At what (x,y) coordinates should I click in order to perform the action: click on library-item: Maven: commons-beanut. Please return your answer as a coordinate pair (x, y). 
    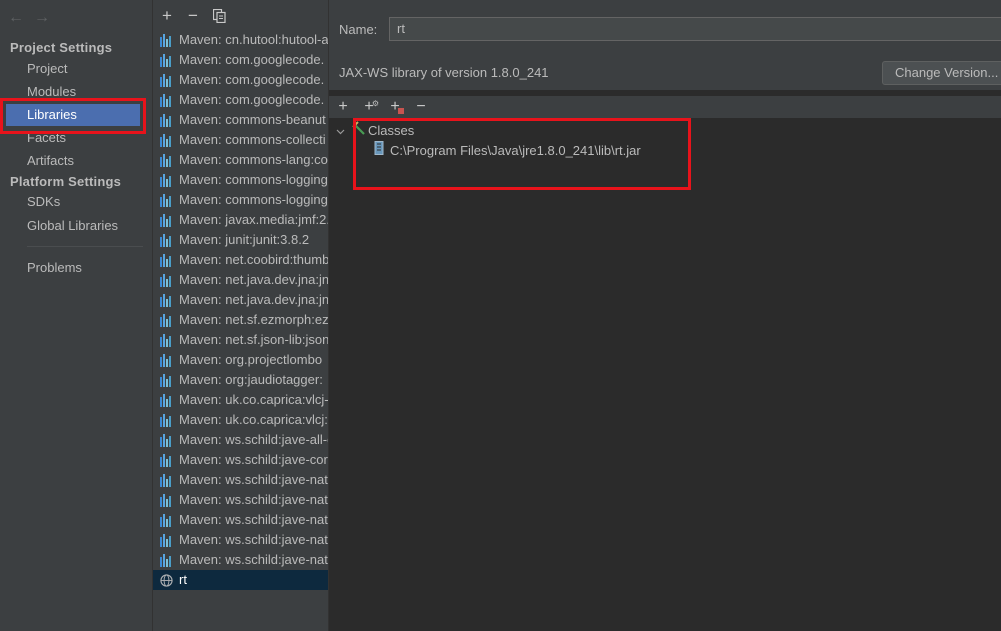
    Looking at the image, I should click on (240, 120).